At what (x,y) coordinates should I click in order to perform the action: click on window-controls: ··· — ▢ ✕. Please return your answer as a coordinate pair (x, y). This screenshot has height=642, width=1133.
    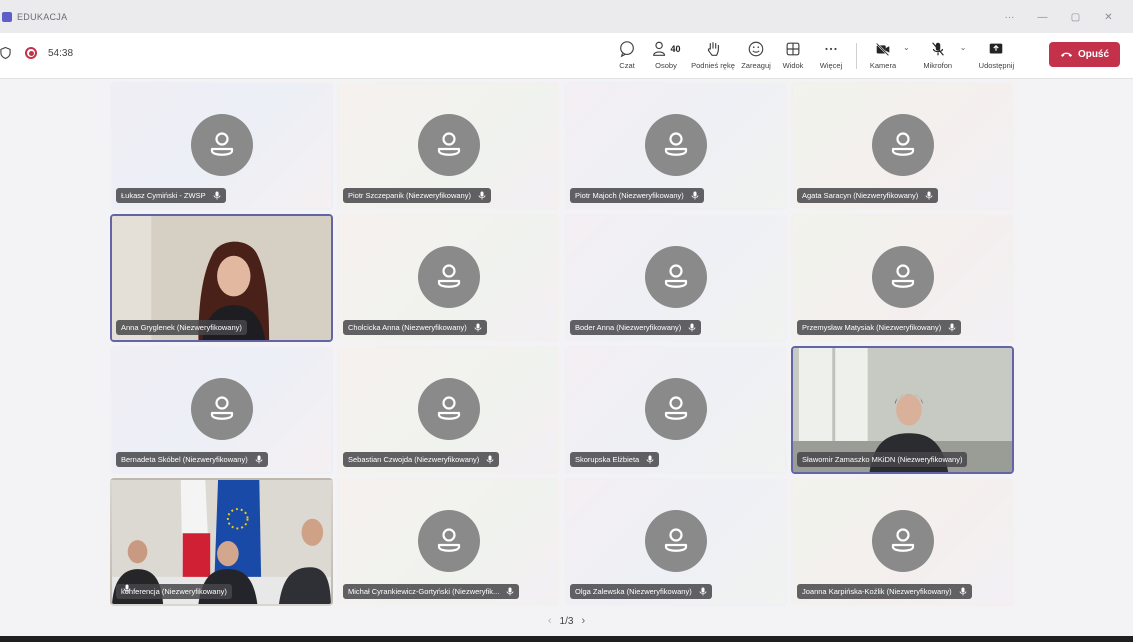
    Looking at the image, I should click on (1059, 17).